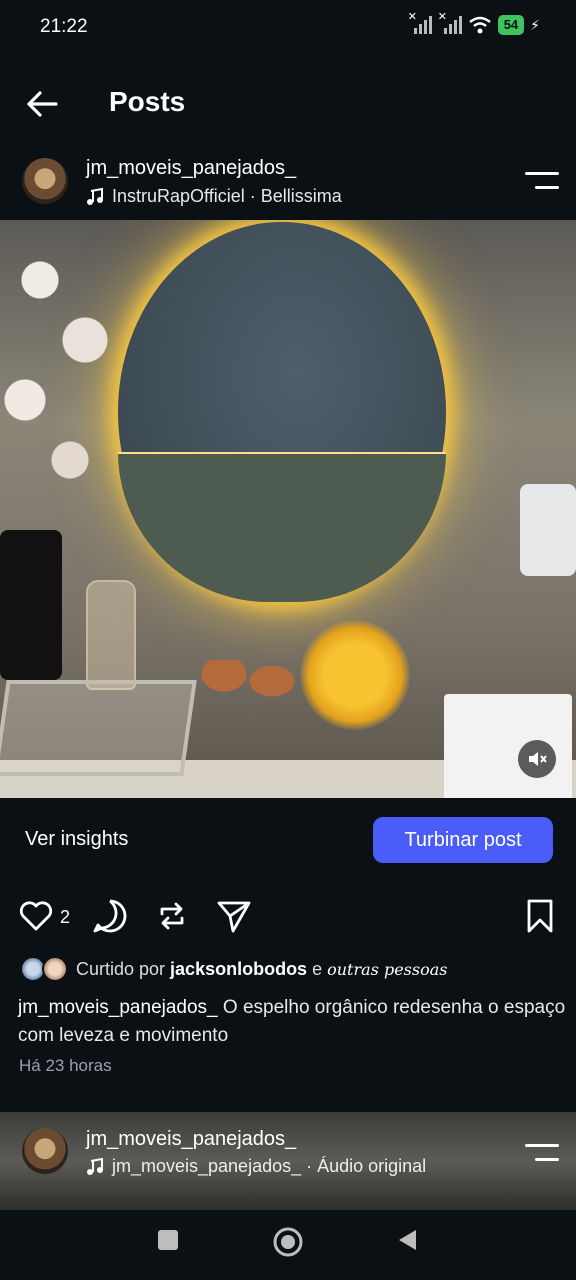 This screenshot has height=1280, width=576. Describe the element at coordinates (76, 839) in the screenshot. I see `insights-link: Ver insights` at that location.